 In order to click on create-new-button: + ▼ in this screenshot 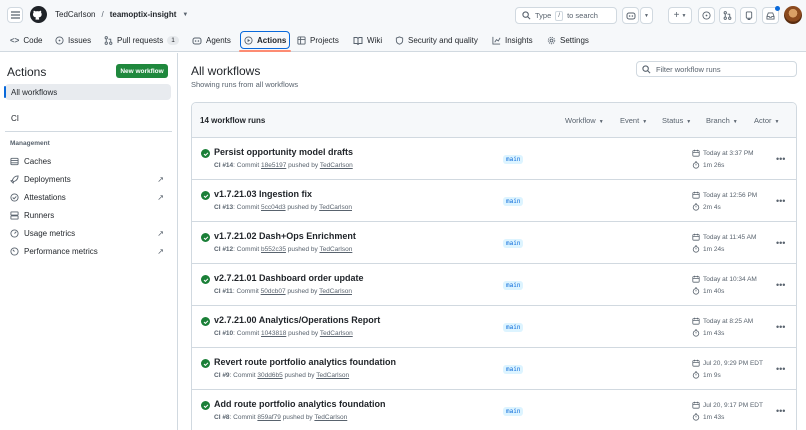, I will do `click(680, 15)`.